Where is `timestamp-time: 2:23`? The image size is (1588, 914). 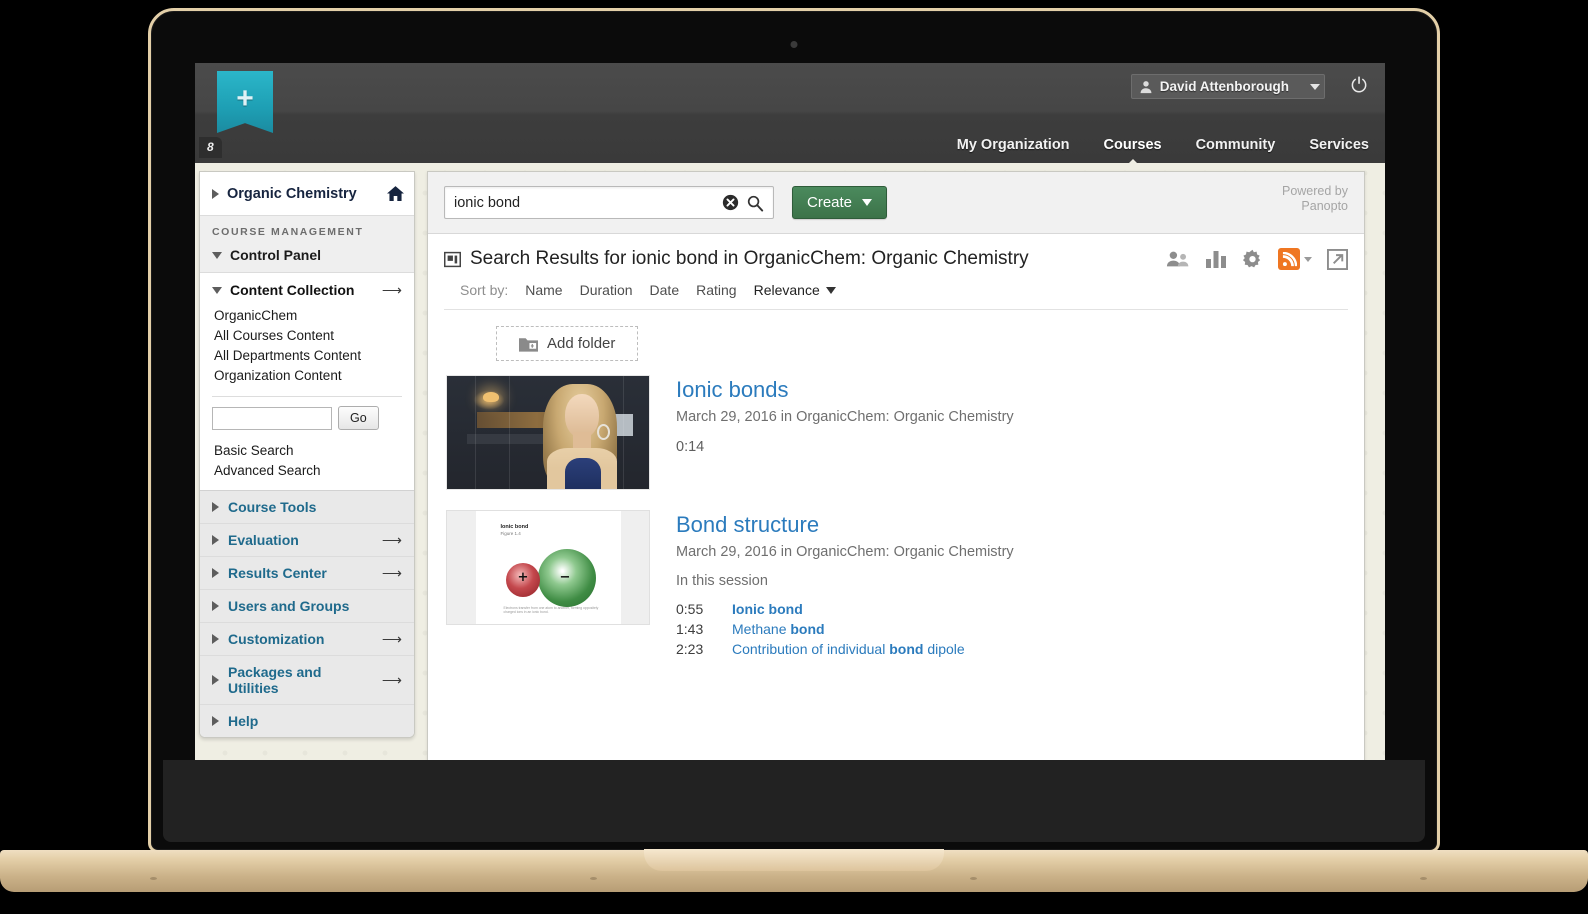
timestamp-time: 2:23 is located at coordinates (690, 649).